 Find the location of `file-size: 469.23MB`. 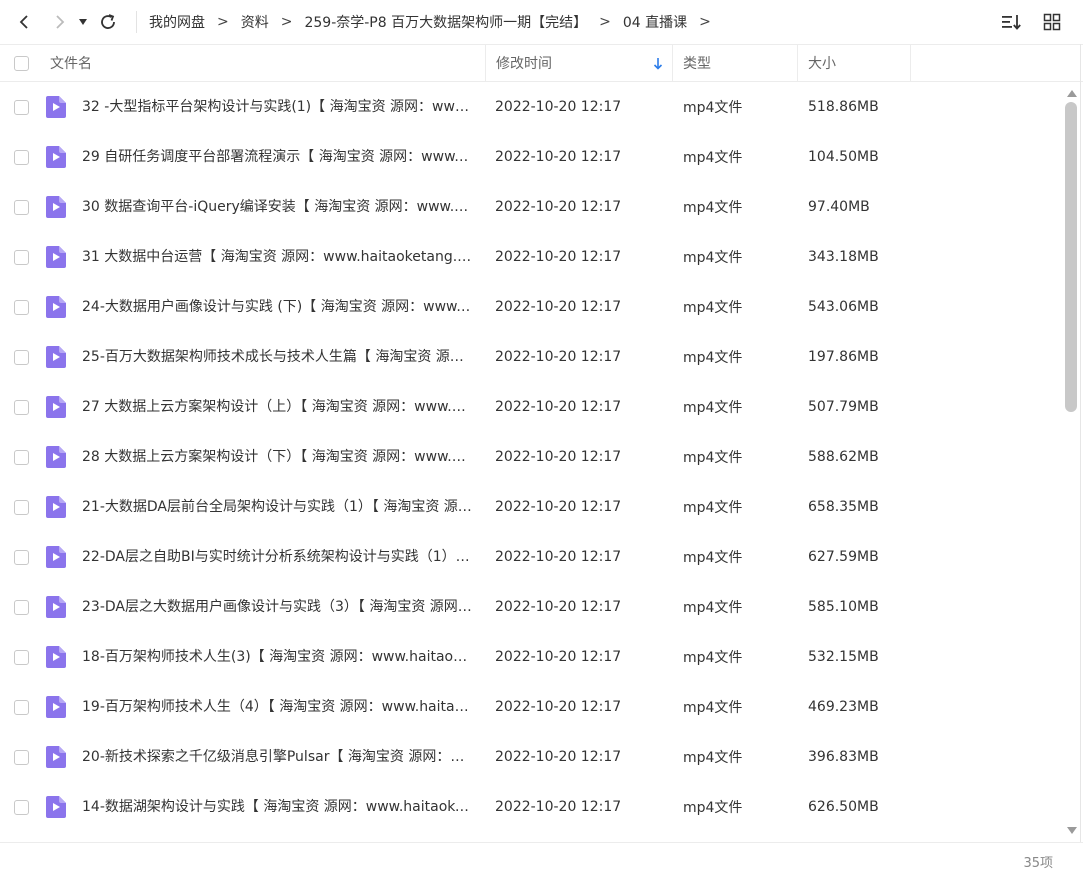

file-size: 469.23MB is located at coordinates (843, 707).